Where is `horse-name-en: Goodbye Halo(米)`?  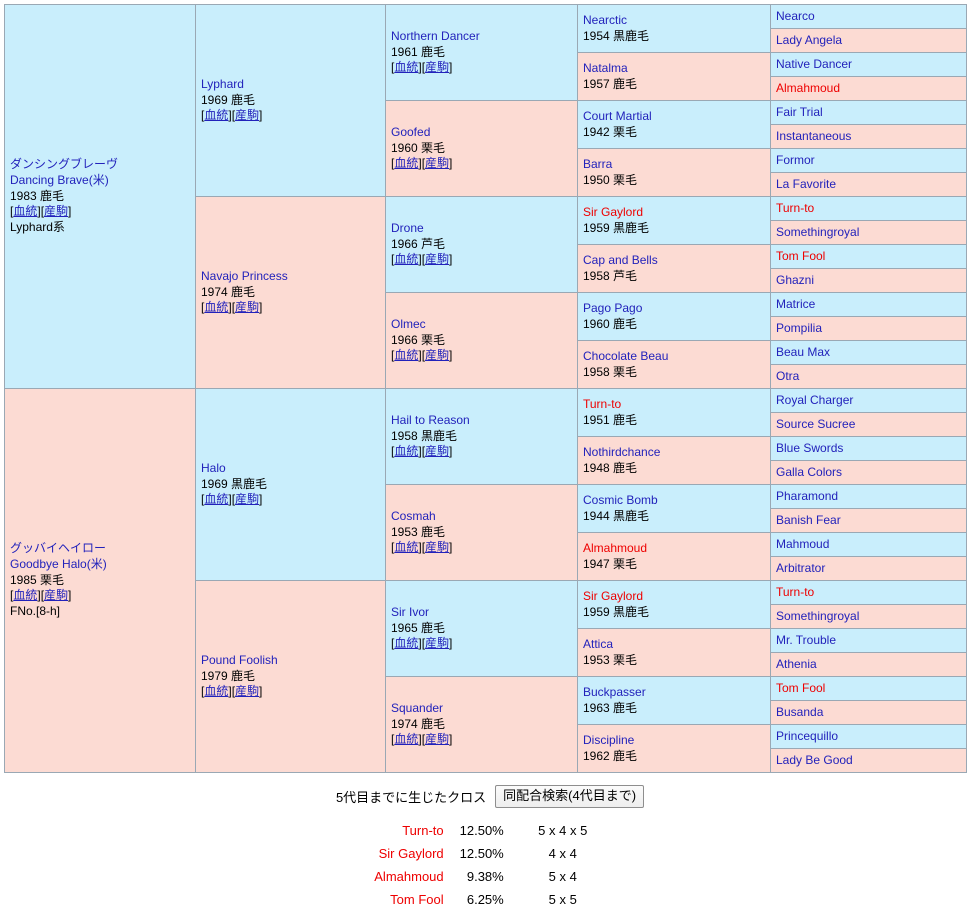 horse-name-en: Goodbye Halo(米) is located at coordinates (100, 565).